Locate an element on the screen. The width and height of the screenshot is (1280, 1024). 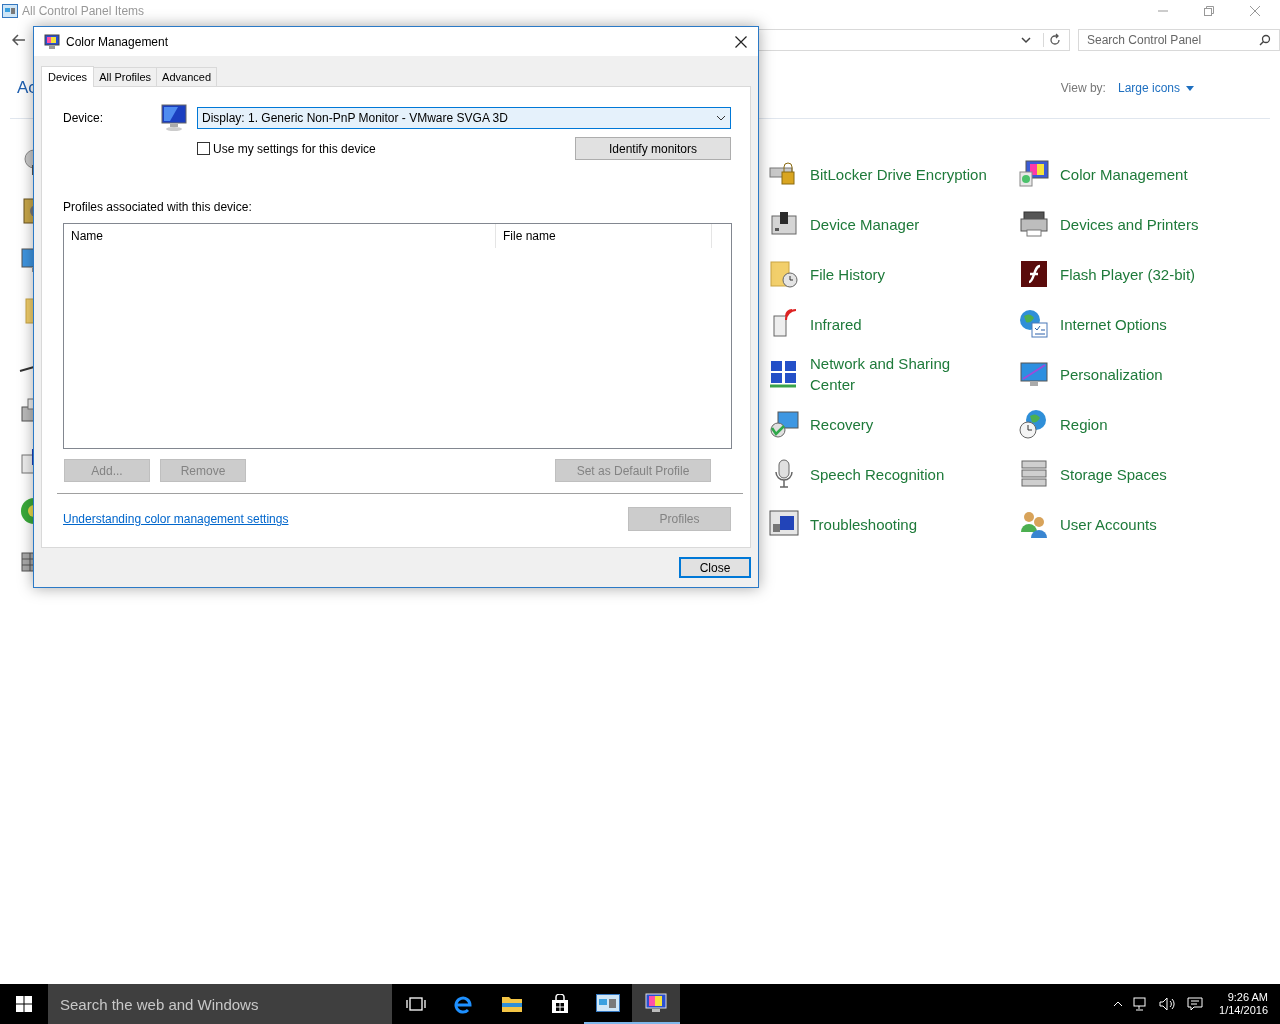
caret-icon is located at coordinates (1190, 88).